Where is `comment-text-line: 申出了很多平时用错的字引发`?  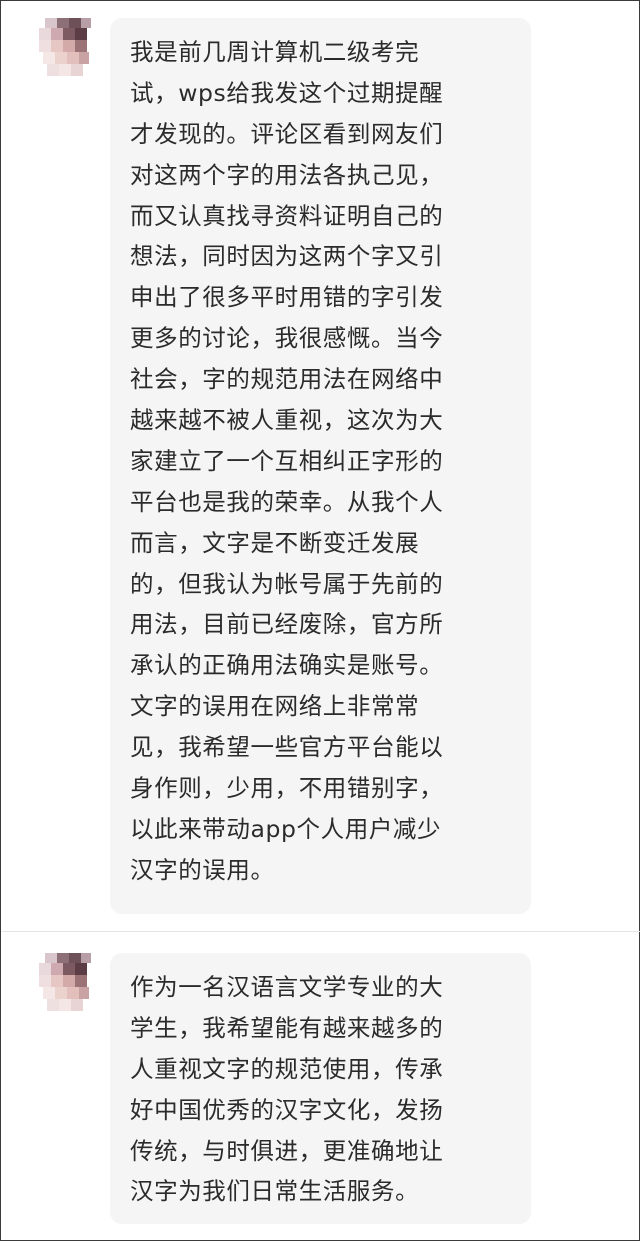 comment-text-line: 申出了很多平时用错的字引发 is located at coordinates (287, 297).